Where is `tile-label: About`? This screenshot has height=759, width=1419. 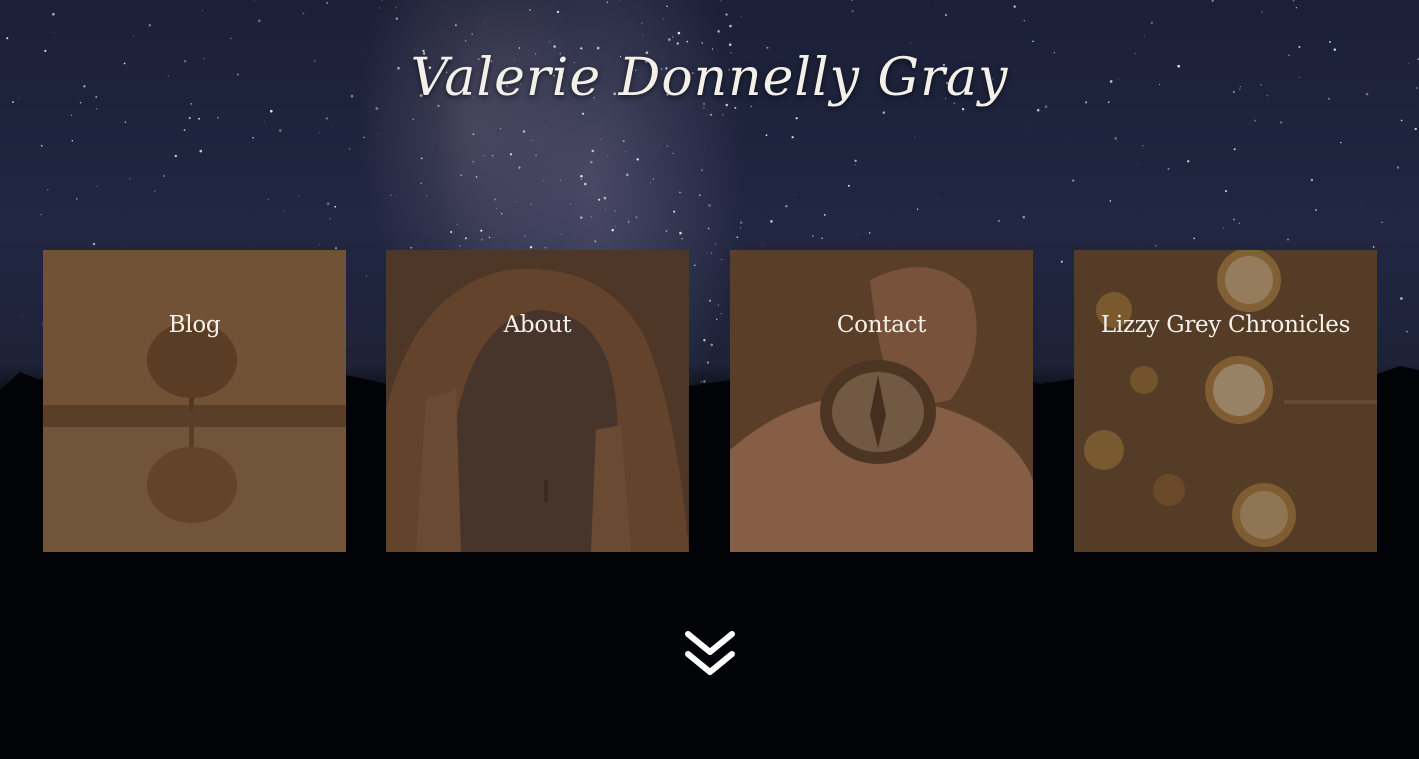
tile-label: About is located at coordinates (537, 325).